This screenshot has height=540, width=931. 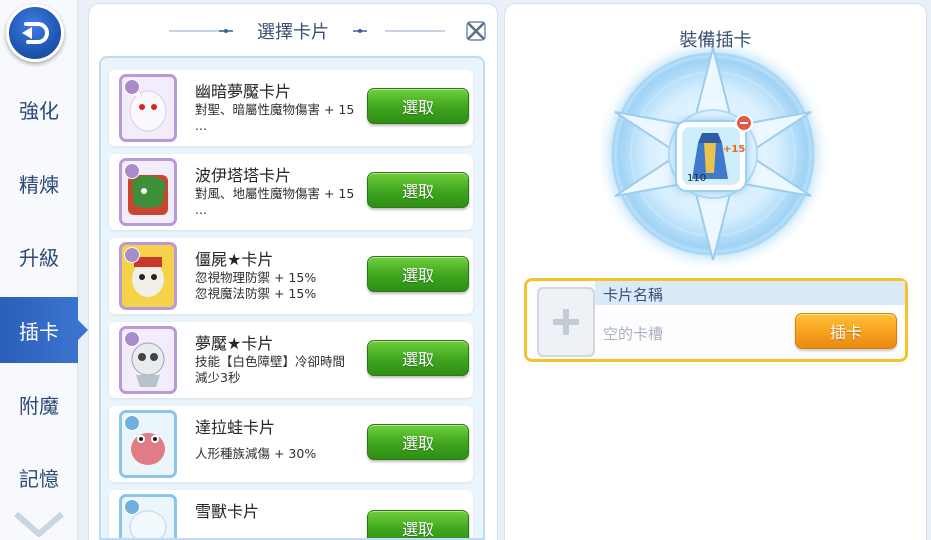 I want to click on refine-level: +15, so click(x=734, y=149).